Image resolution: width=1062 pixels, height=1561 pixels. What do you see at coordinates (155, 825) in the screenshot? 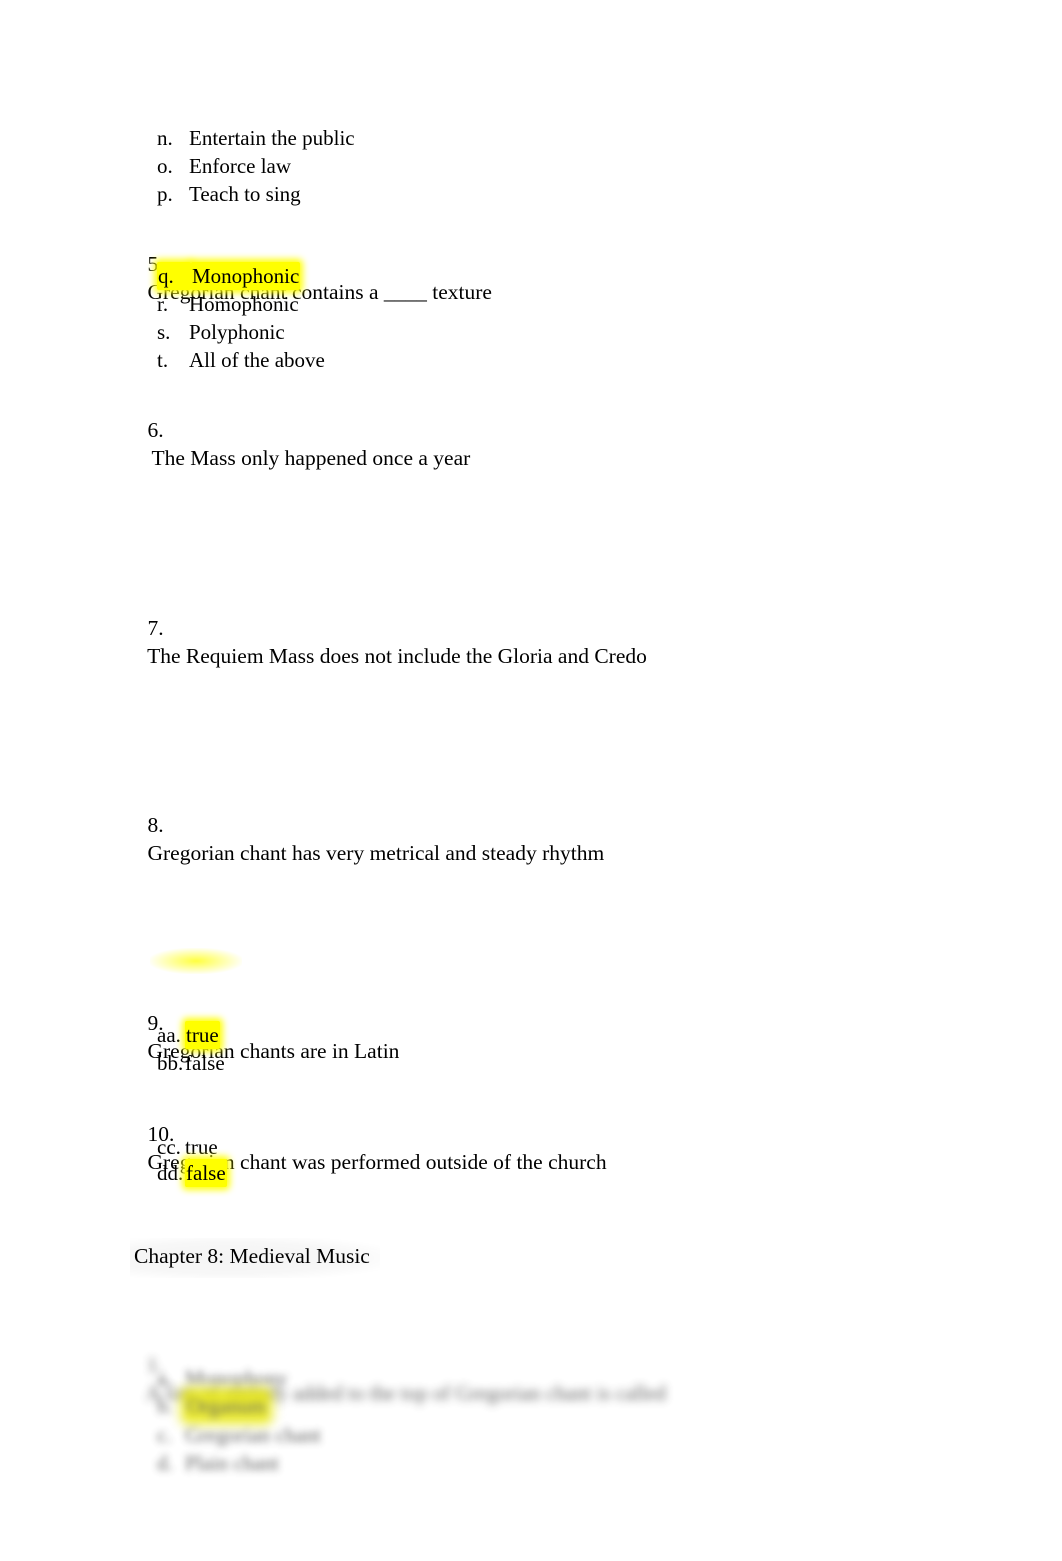
I see `question-number: 8.` at bounding box center [155, 825].